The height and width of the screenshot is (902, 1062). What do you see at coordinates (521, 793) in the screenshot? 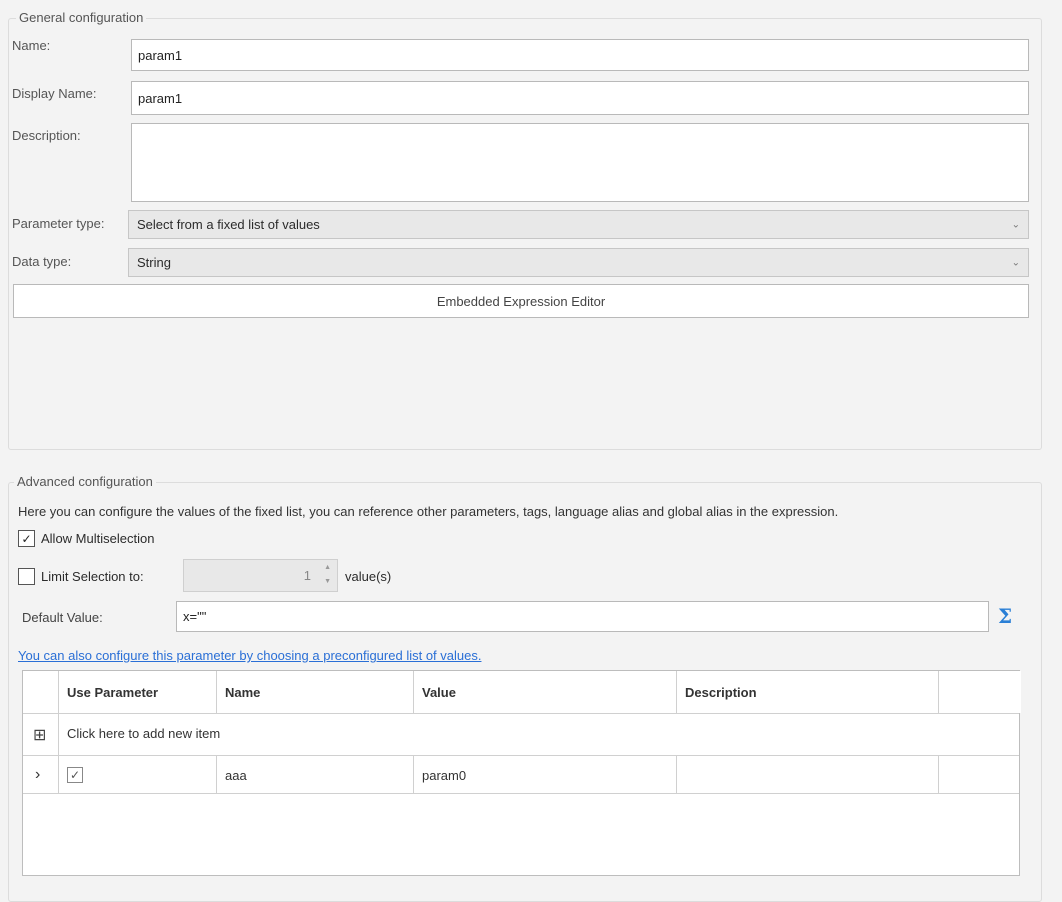
I see `grid-empty-area` at bounding box center [521, 793].